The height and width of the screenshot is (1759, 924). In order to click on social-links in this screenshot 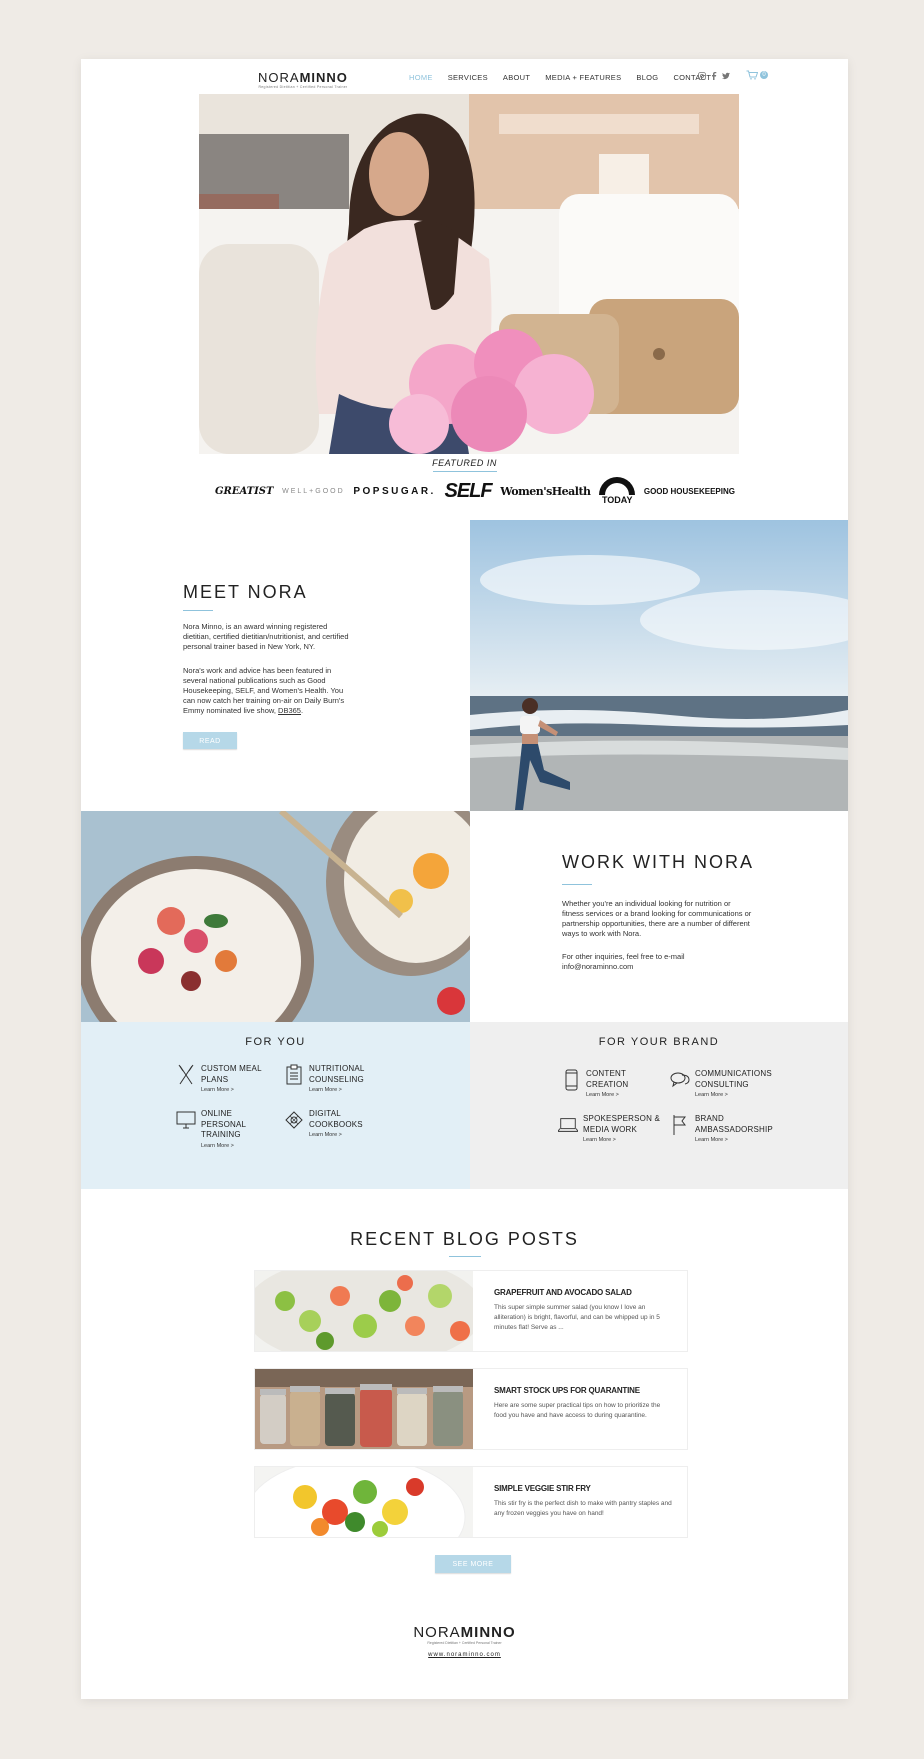, I will do `click(714, 76)`.